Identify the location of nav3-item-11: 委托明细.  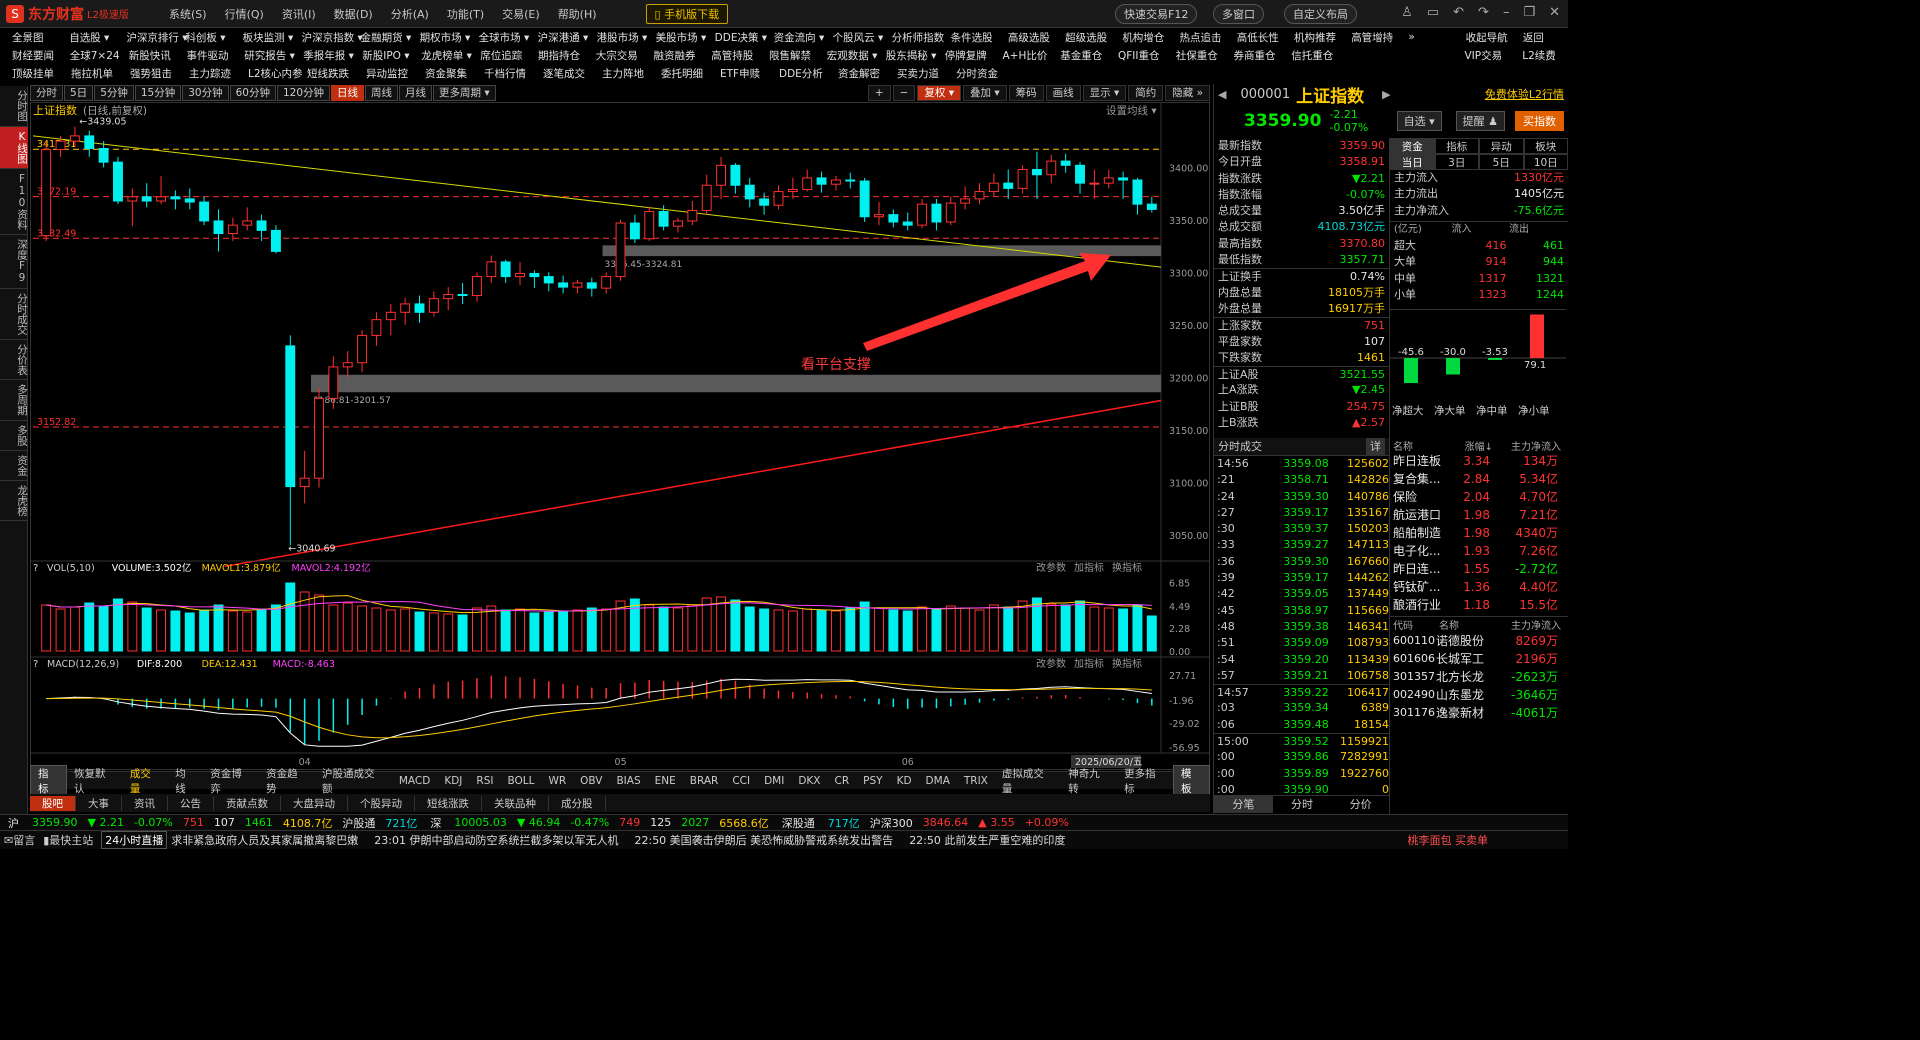
(678, 73).